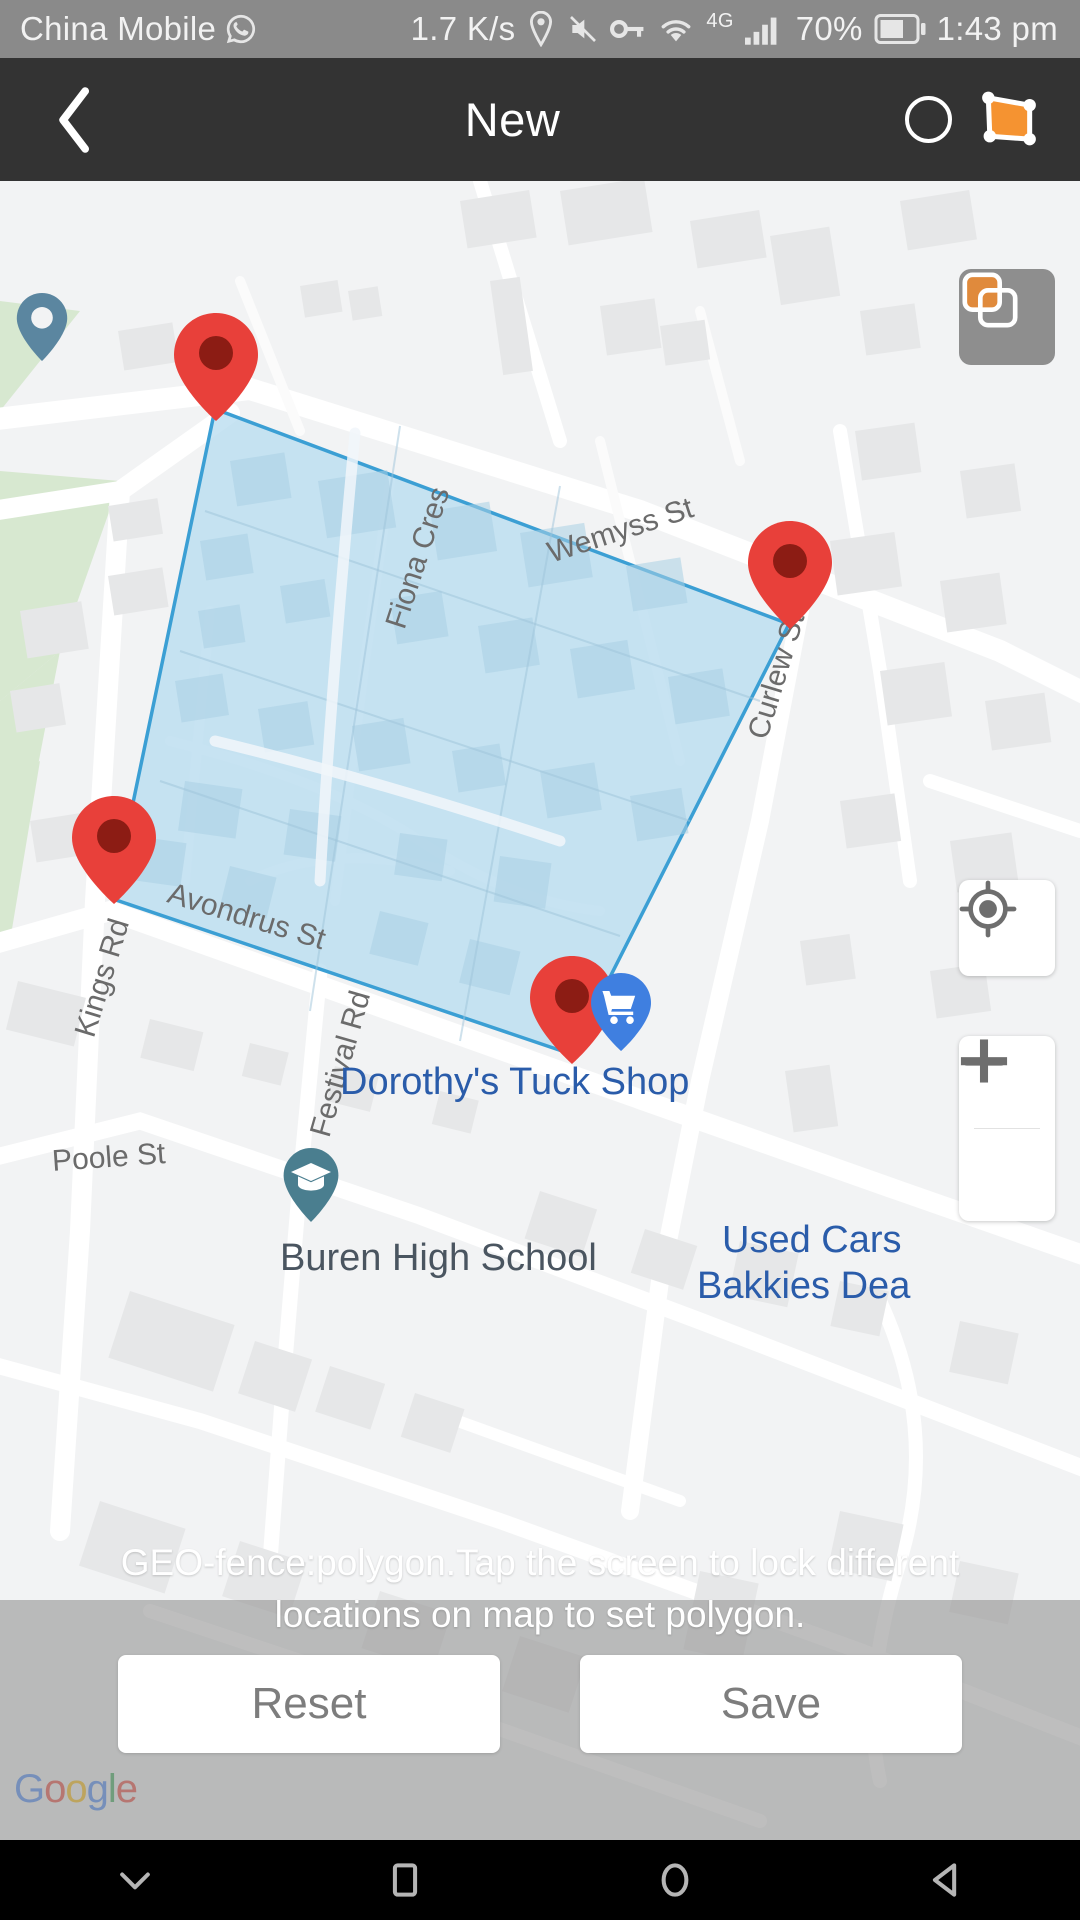  What do you see at coordinates (405, 1880) in the screenshot?
I see `recents-button` at bounding box center [405, 1880].